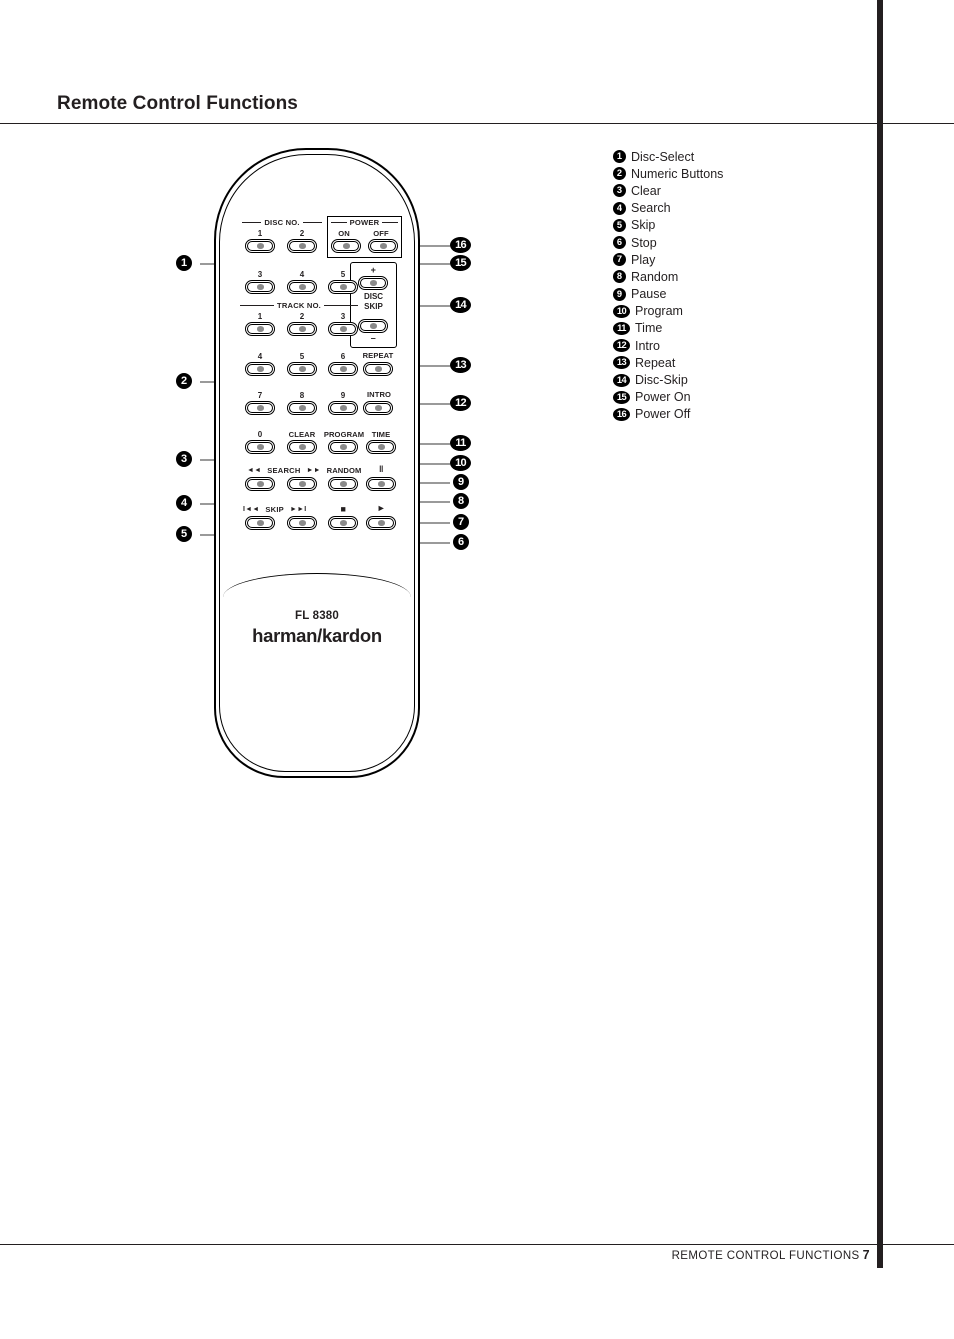 Image resolution: width=954 pixels, height=1339 pixels. I want to click on repeat-button, so click(378, 369).